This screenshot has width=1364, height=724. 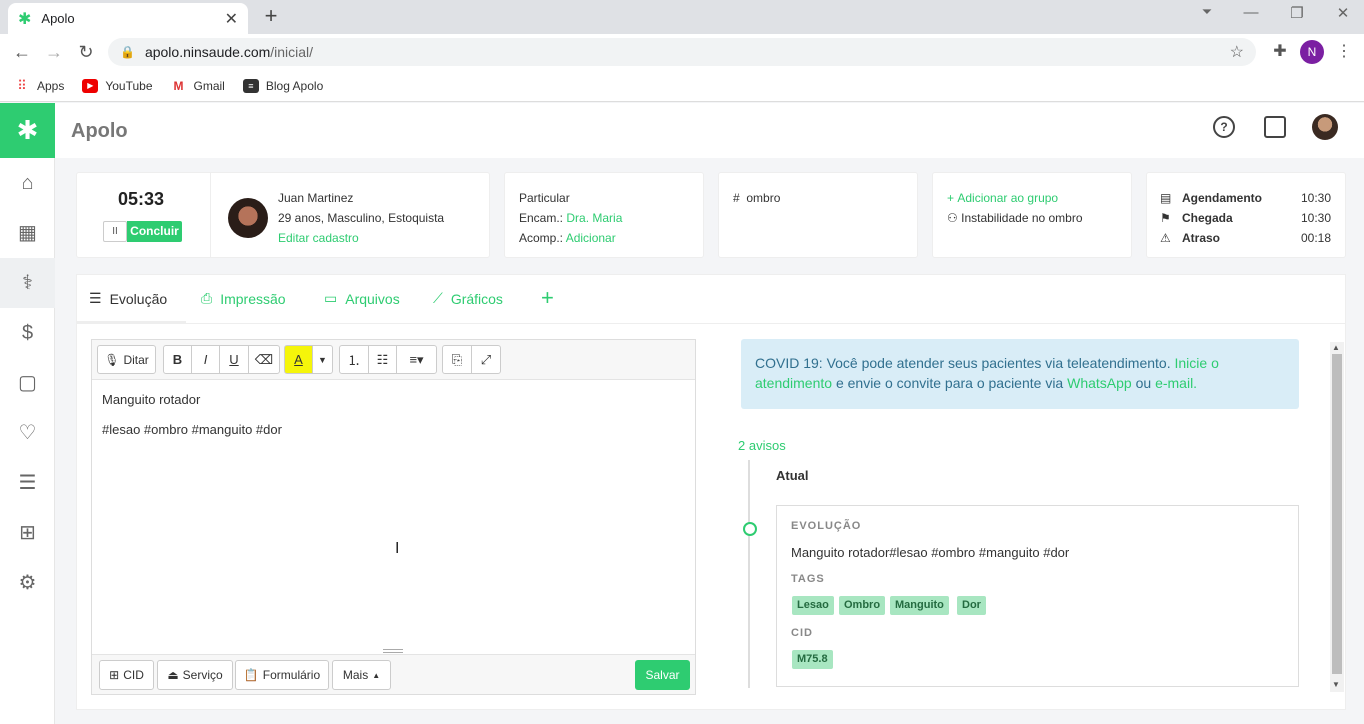 What do you see at coordinates (361, 218) in the screenshot?
I see `patient-details: 29 anos, Masculino, Estoquista` at bounding box center [361, 218].